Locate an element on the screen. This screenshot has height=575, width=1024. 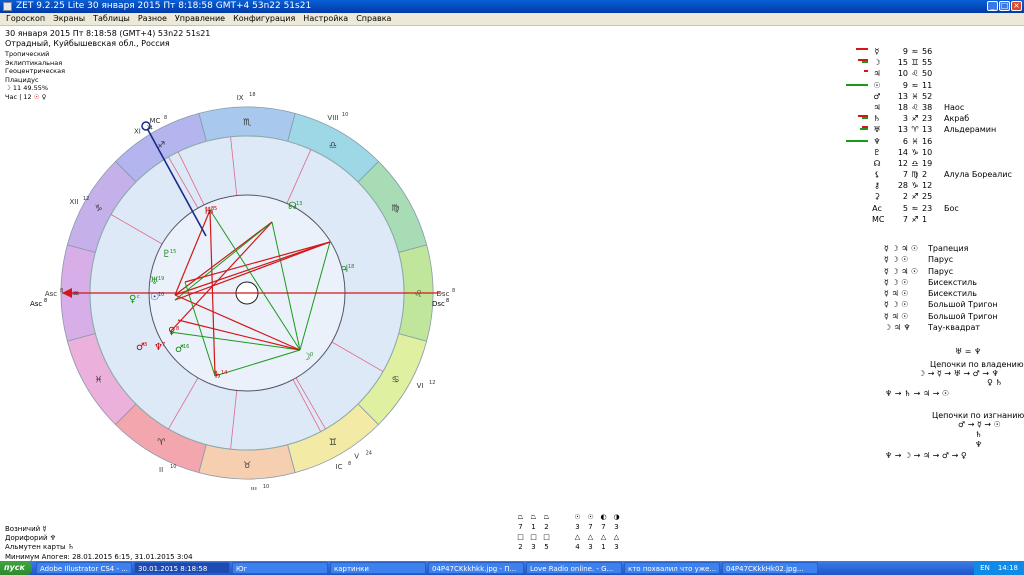
planet-row: MC 7 ♐ 1 is located at coordinates (920, 219).